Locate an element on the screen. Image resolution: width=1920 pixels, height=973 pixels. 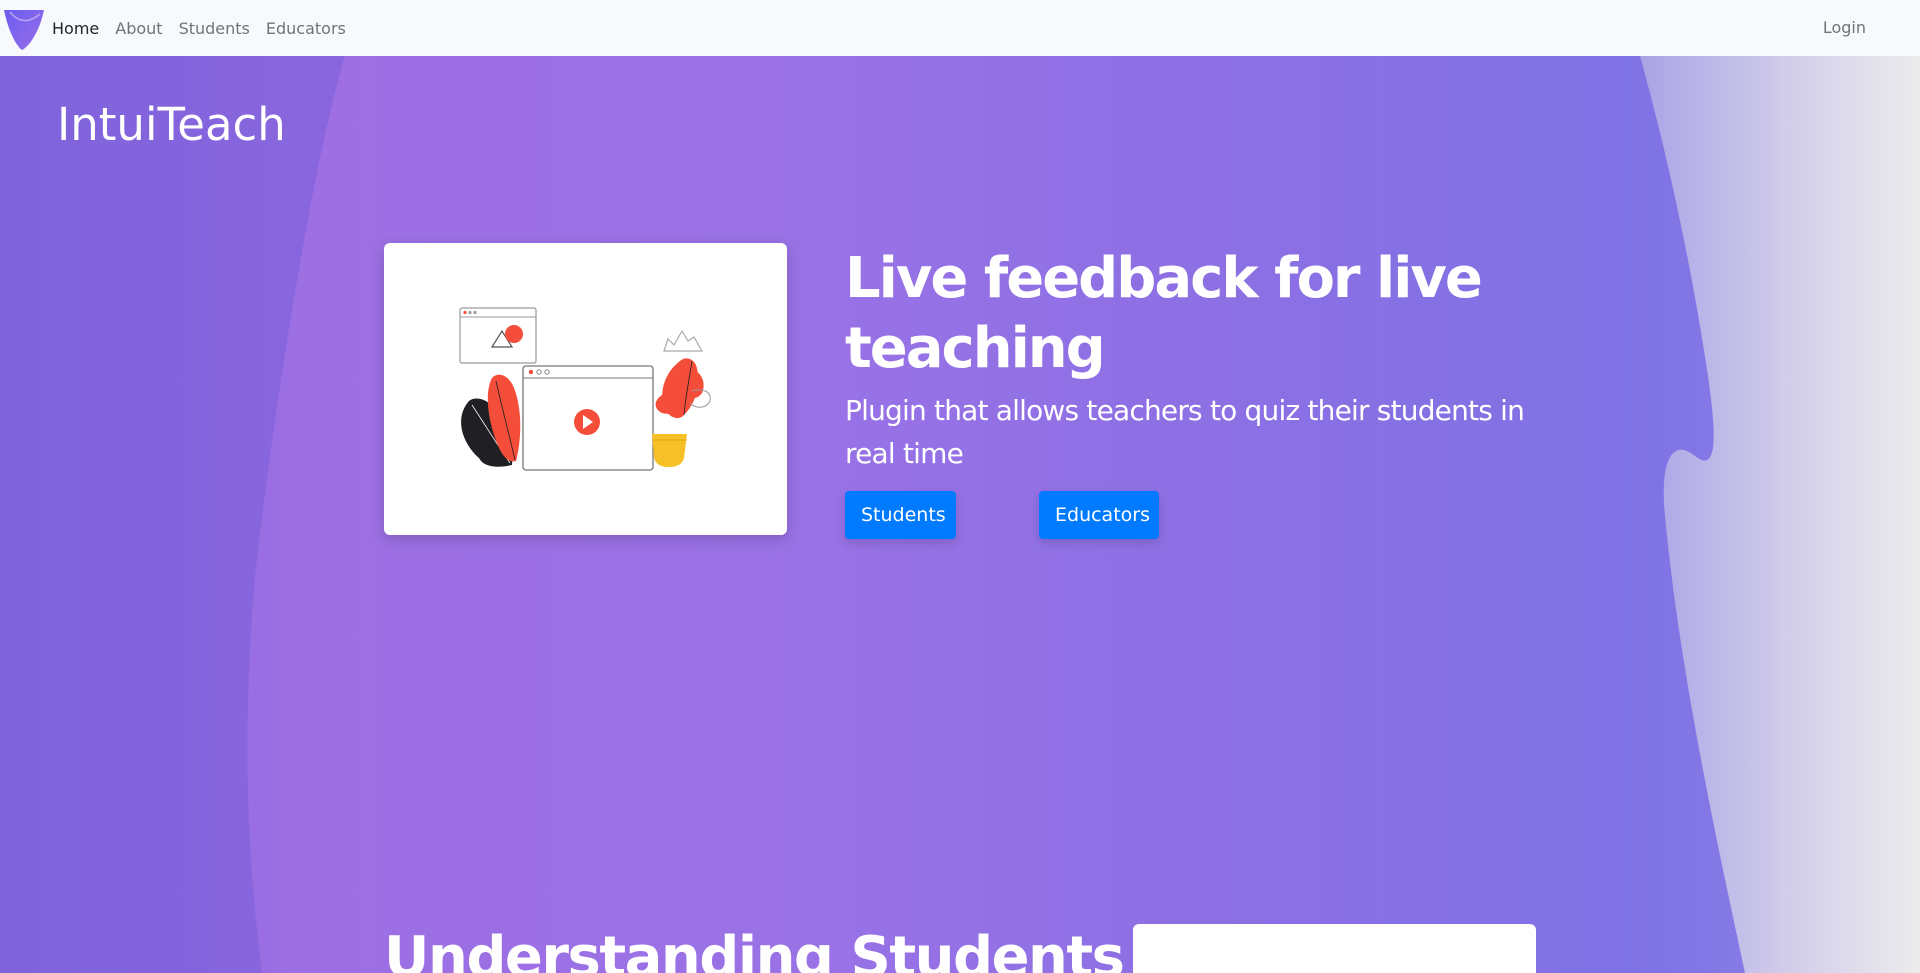
nav-links: Home About Students Educators is located at coordinates (207, 28).